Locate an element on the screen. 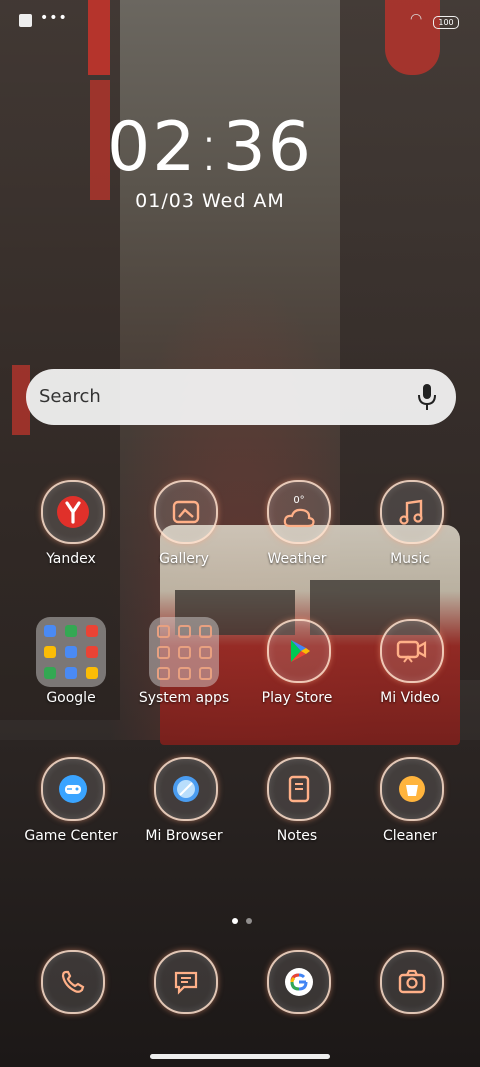 This screenshot has height=1067, width=480. app-cleaner: Cleaner is located at coordinates (410, 809).